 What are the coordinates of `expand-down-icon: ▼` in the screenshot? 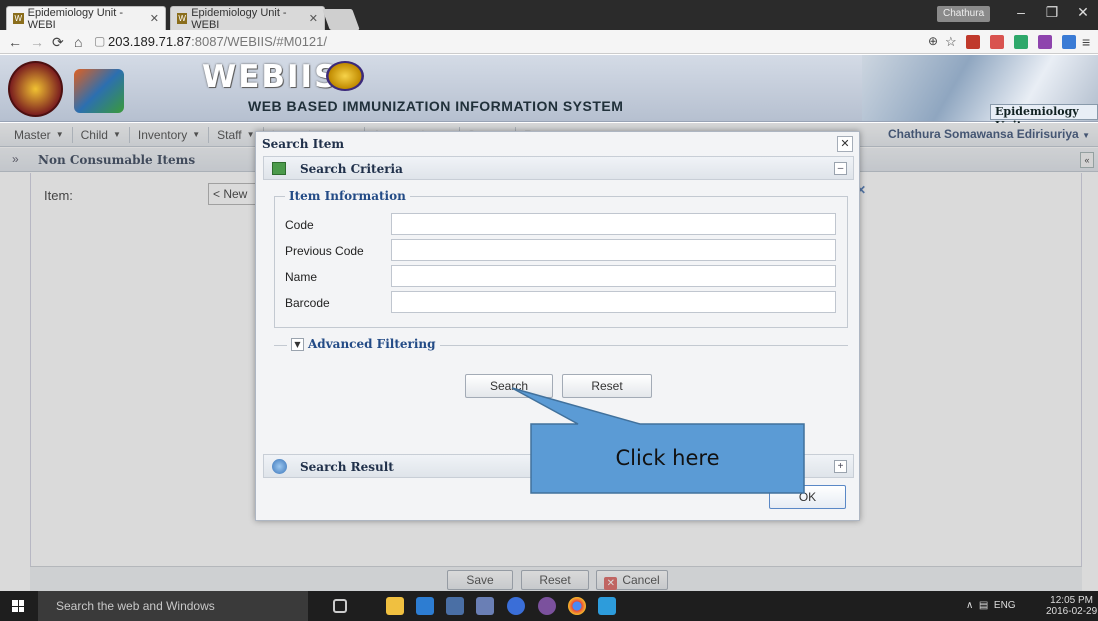 It's located at (297, 344).